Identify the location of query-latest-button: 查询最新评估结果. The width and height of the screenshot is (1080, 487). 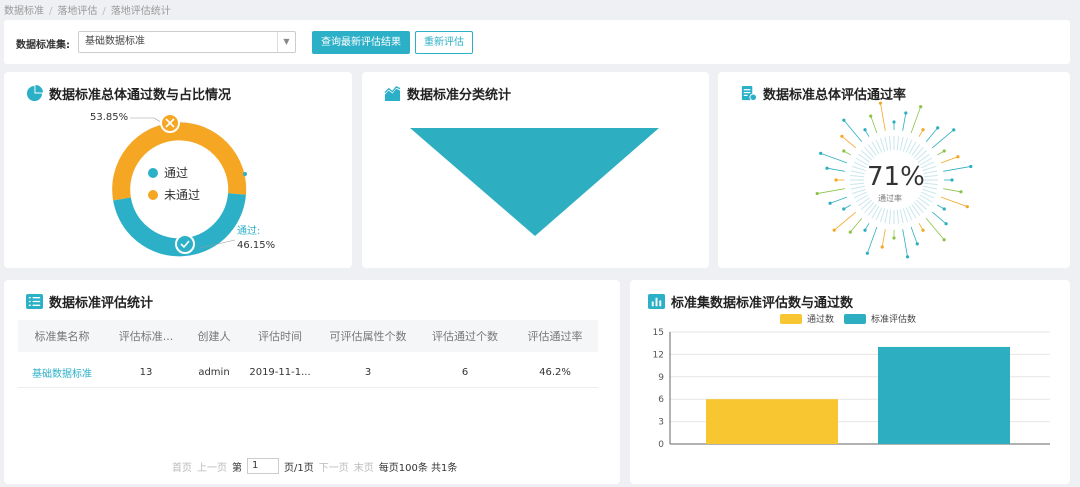
(361, 42).